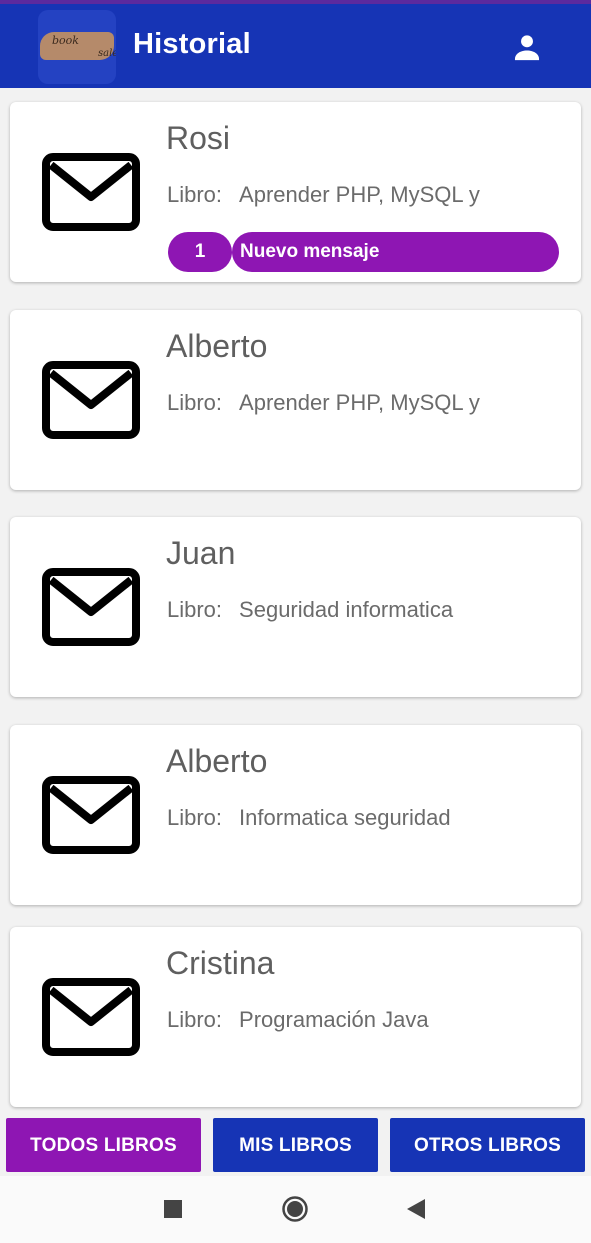 Image resolution: width=591 pixels, height=1243 pixels. I want to click on contact-name: Cristina, so click(220, 963).